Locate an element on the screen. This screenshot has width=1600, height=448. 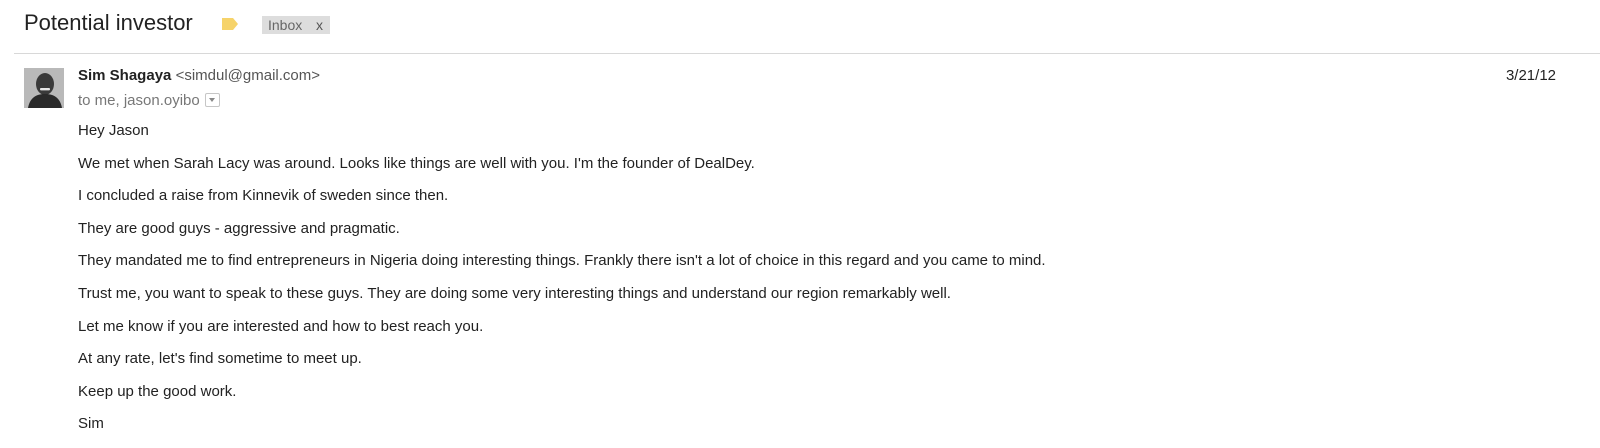
remove-label-button: x is located at coordinates (319, 25).